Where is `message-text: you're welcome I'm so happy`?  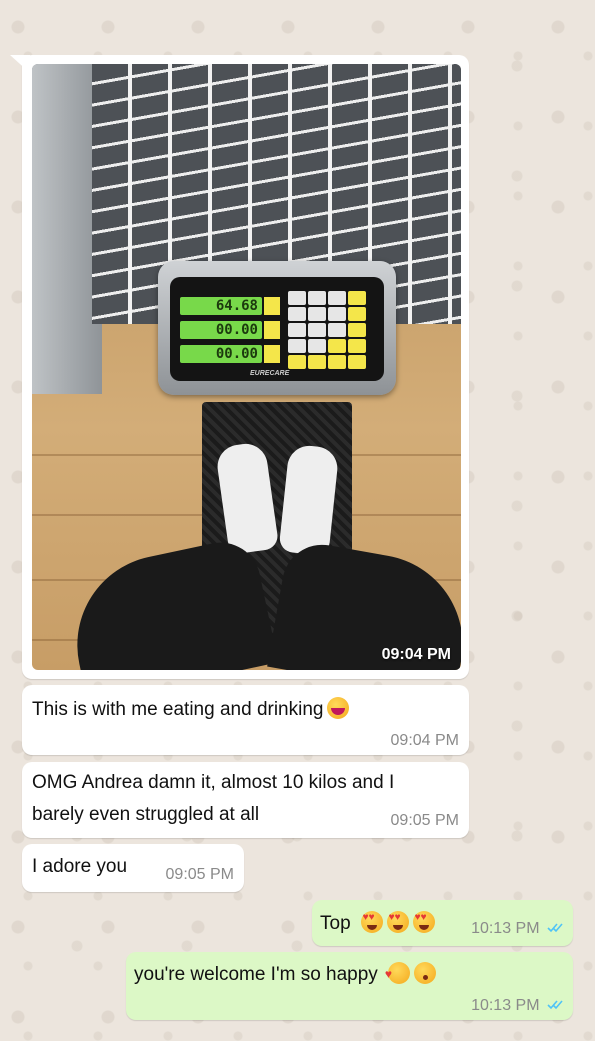
message-text: you're welcome I'm so happy is located at coordinates (256, 974).